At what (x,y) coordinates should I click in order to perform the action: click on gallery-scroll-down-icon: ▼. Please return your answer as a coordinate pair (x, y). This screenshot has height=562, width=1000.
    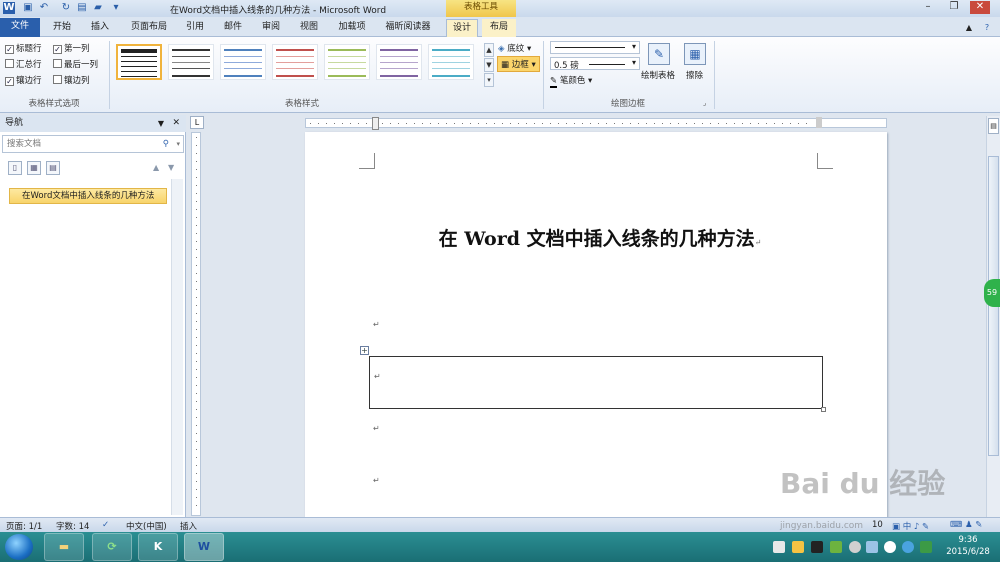
    Looking at the image, I should click on (489, 65).